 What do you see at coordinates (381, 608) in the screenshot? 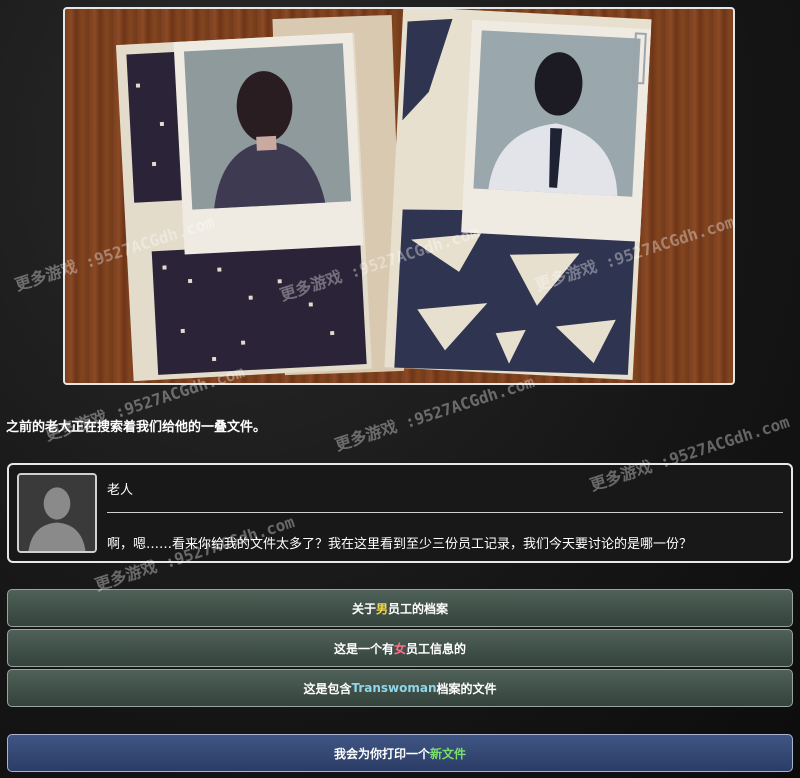
I see `choice-label-highlight: 男` at bounding box center [381, 608].